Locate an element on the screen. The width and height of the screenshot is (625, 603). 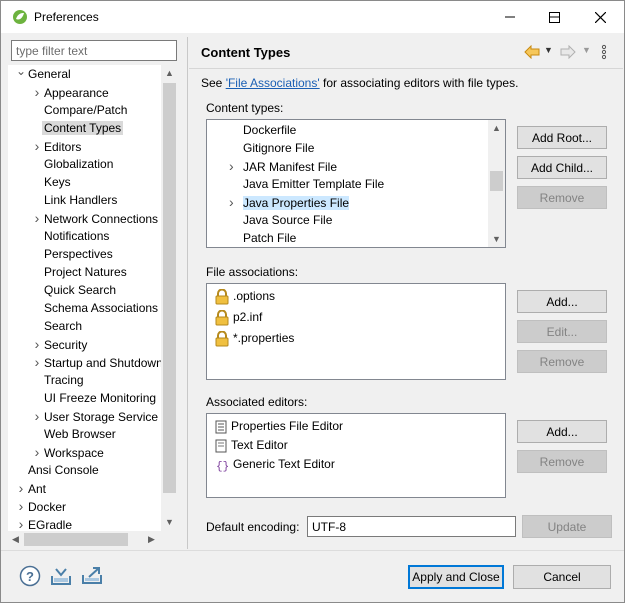
tree-item-editors: › Editors is located at coordinates (57, 146).